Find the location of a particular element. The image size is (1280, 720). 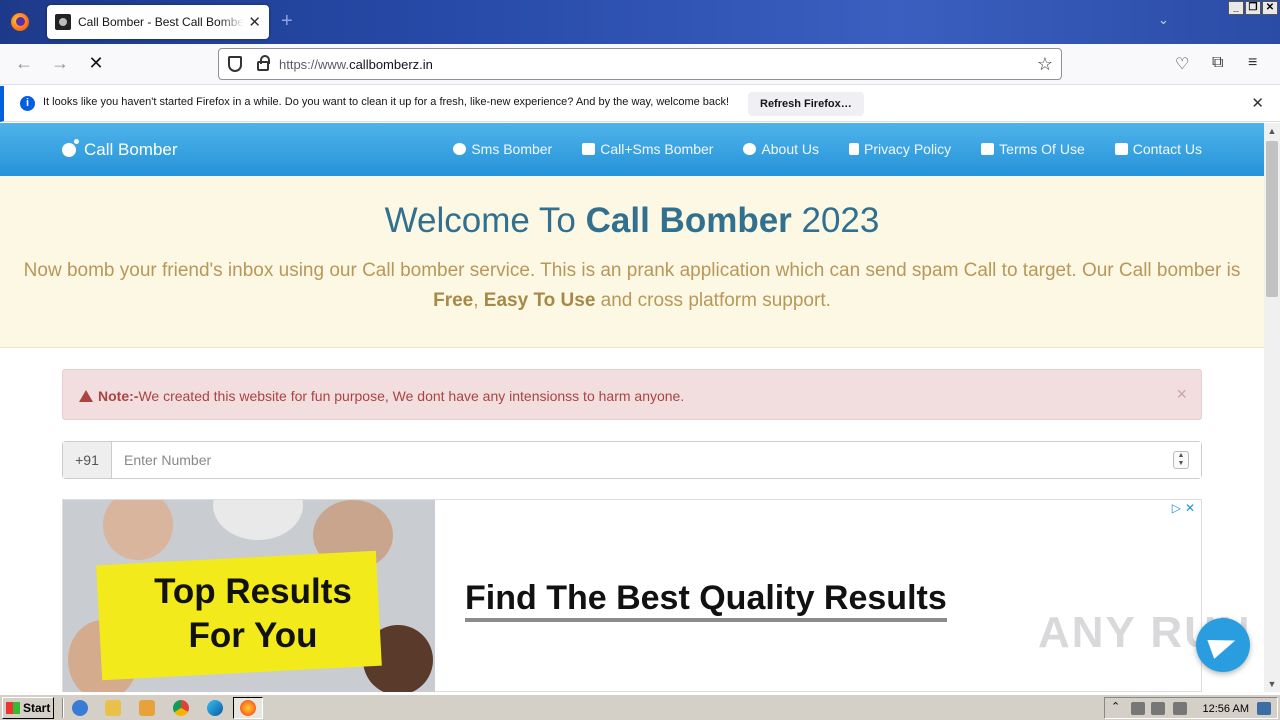

start-button: Start is located at coordinates (28, 708).